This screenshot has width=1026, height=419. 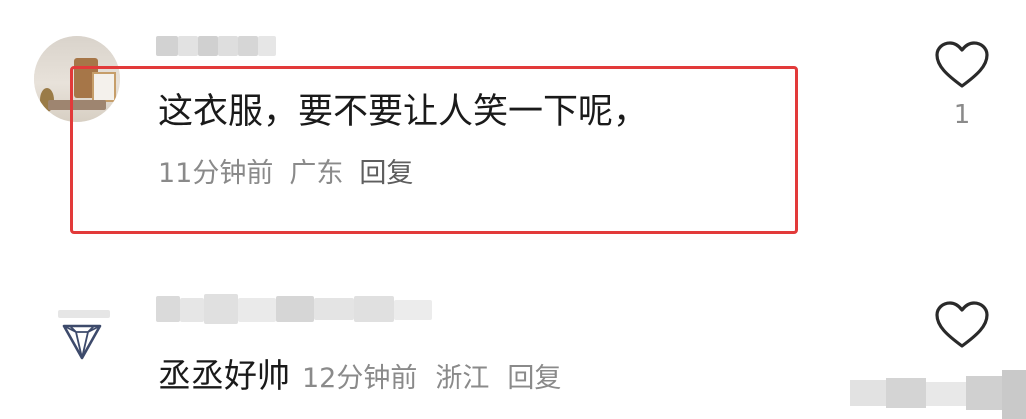 What do you see at coordinates (285, 174) in the screenshot?
I see `comment-meta: 11分钟前 广东 回复` at bounding box center [285, 174].